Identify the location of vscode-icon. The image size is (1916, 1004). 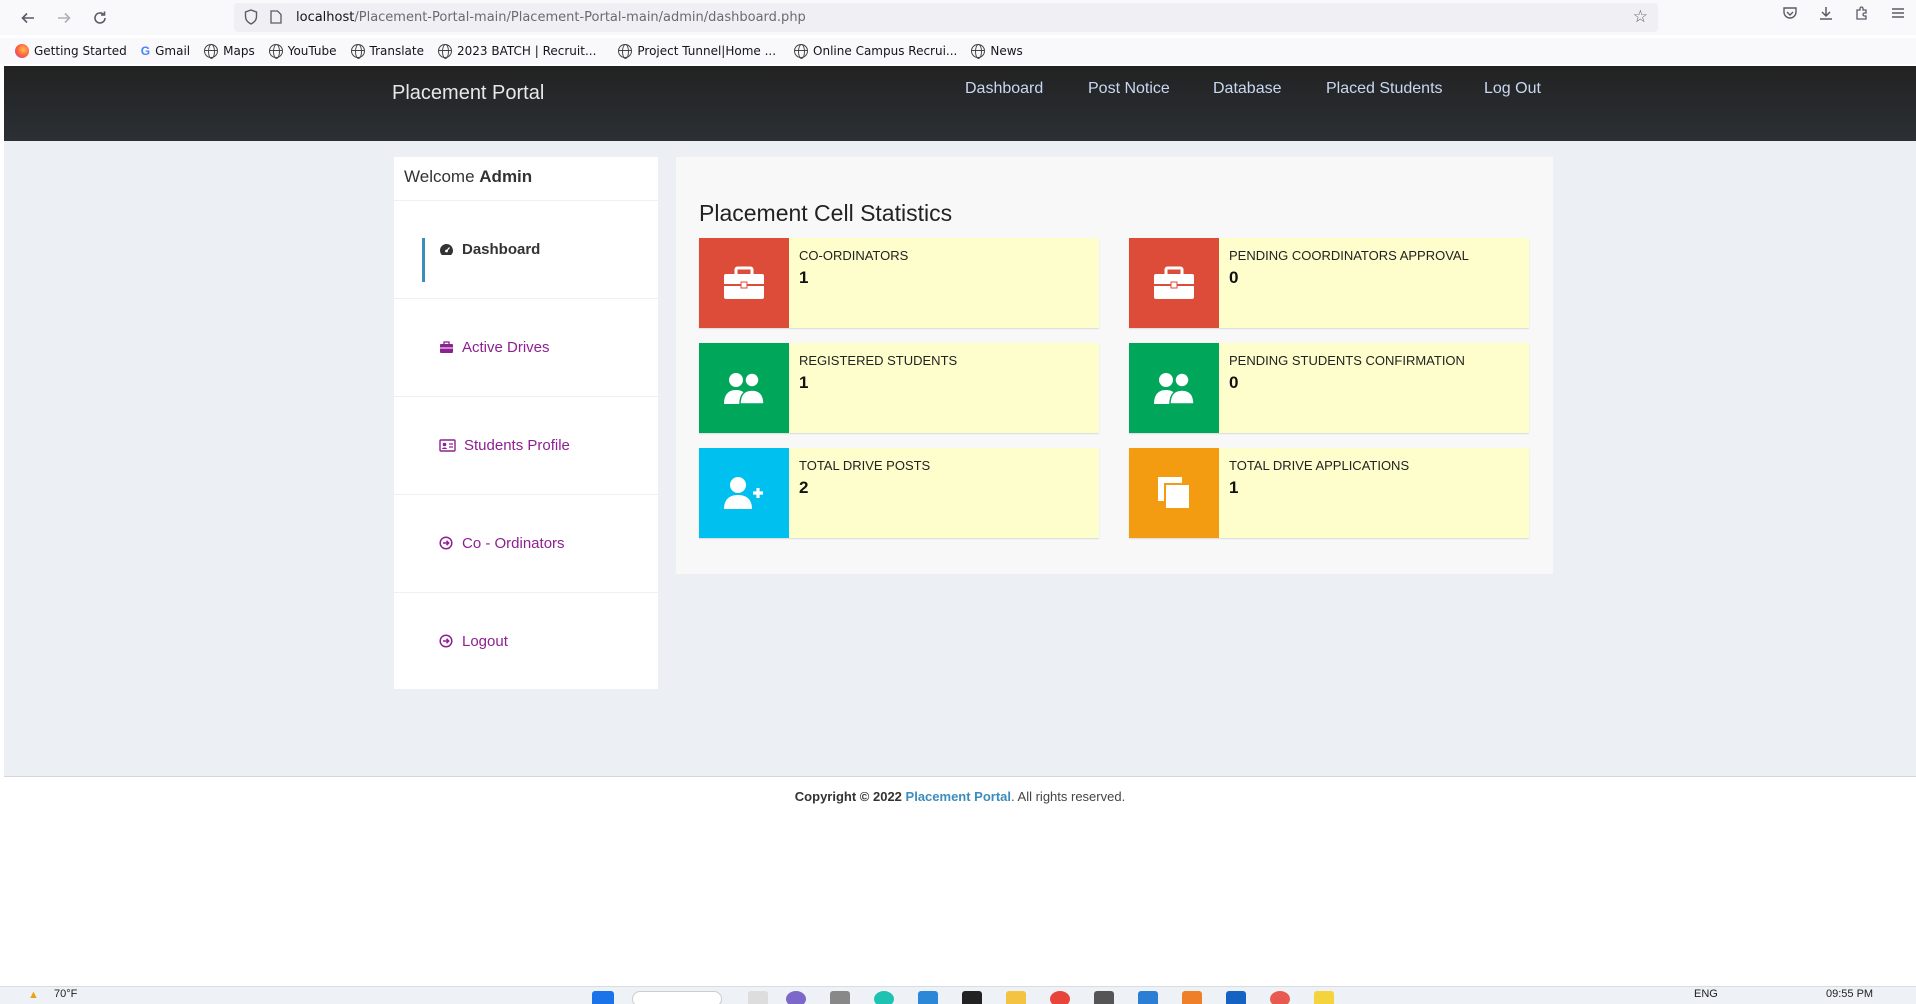
(1148, 997).